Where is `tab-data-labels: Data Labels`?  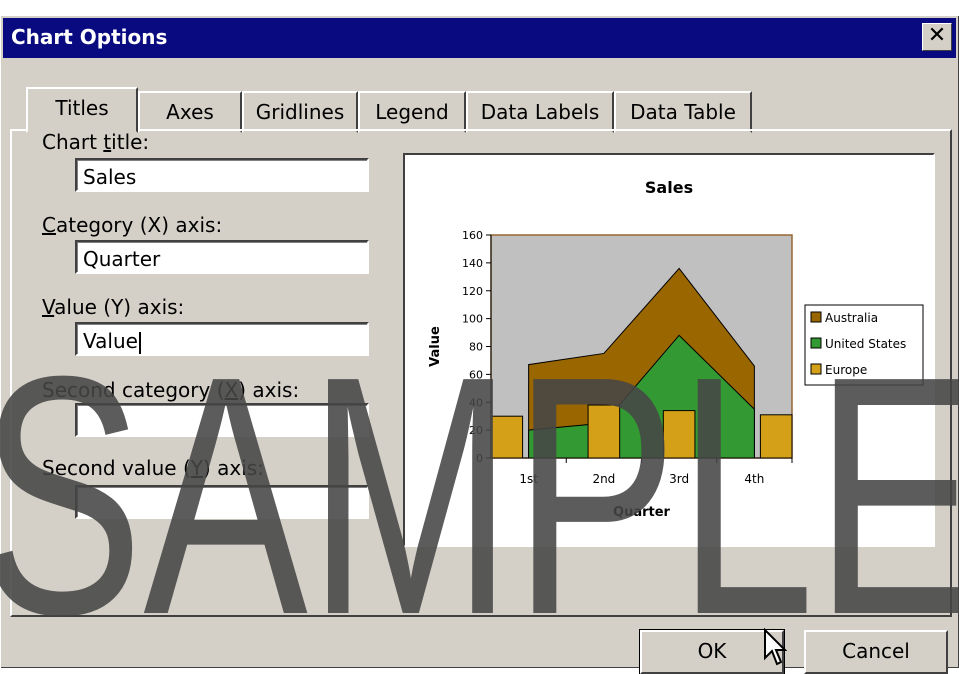
tab-data-labels: Data Labels is located at coordinates (540, 112).